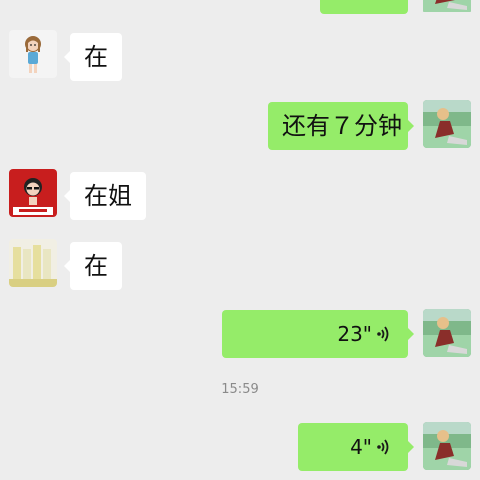 The height and width of the screenshot is (480, 480). I want to click on voice-duration: 4", so click(361, 447).